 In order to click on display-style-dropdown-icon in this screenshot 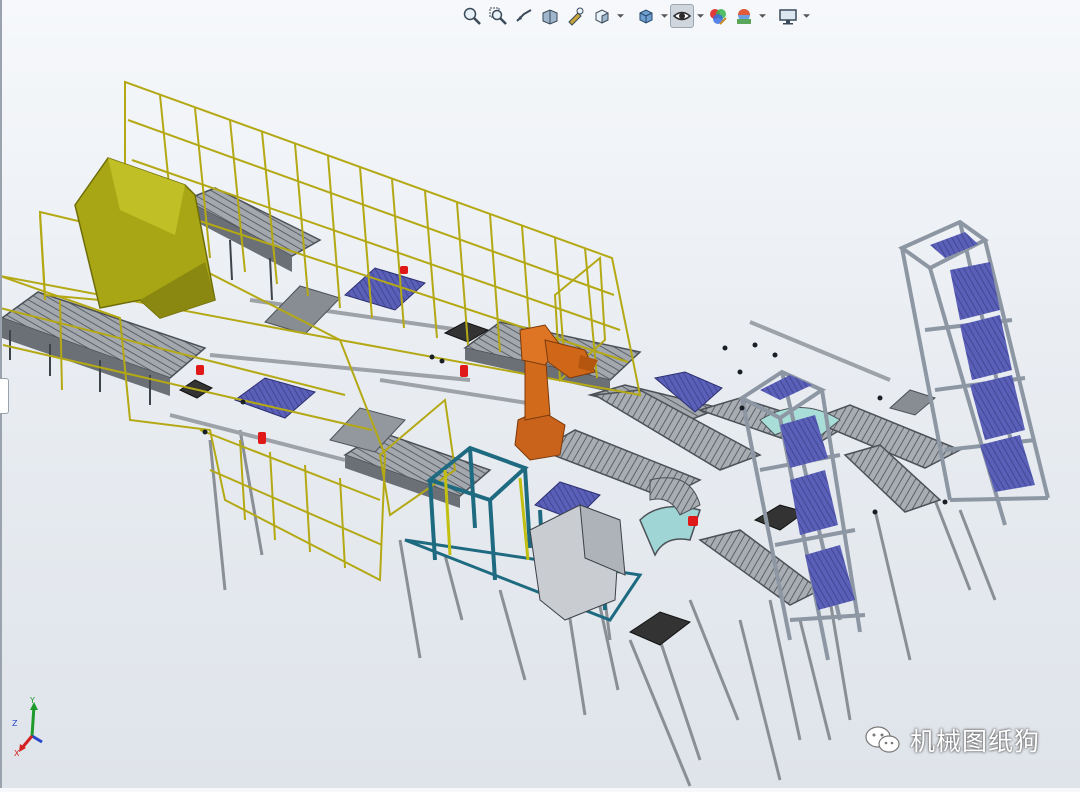, I will do `click(664, 16)`.